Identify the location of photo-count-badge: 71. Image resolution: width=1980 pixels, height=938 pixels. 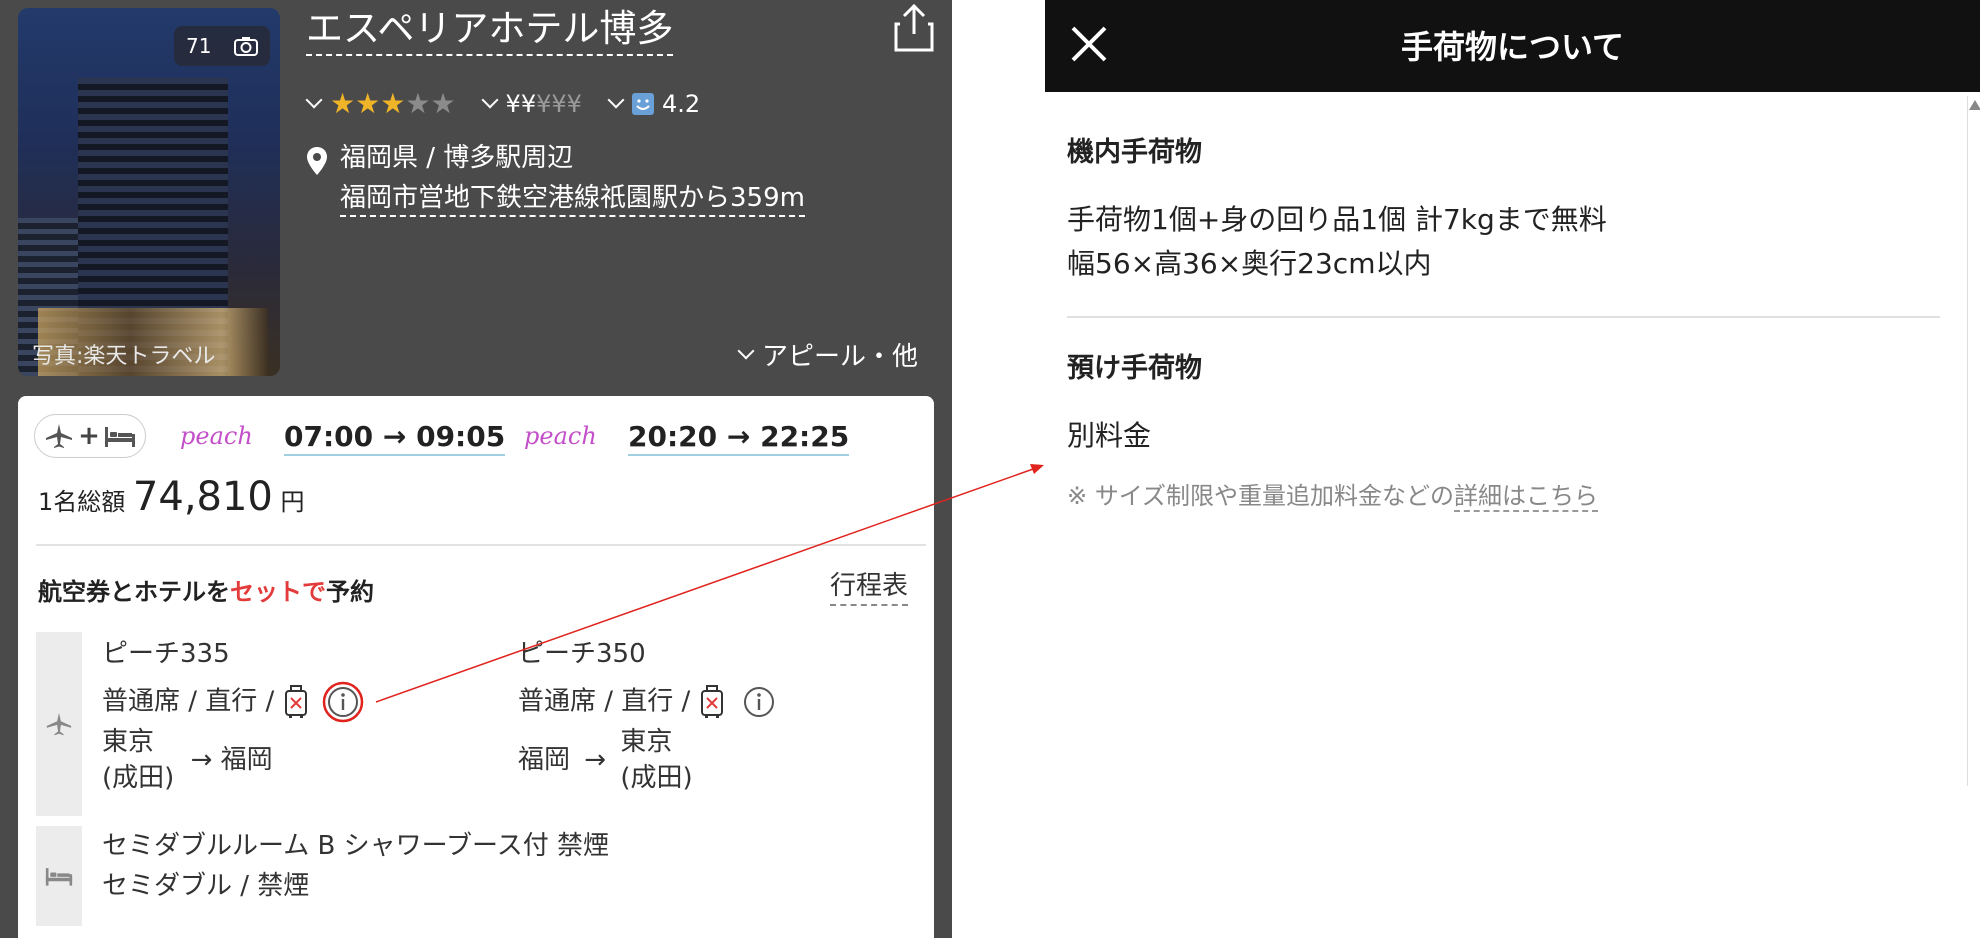
(222, 46).